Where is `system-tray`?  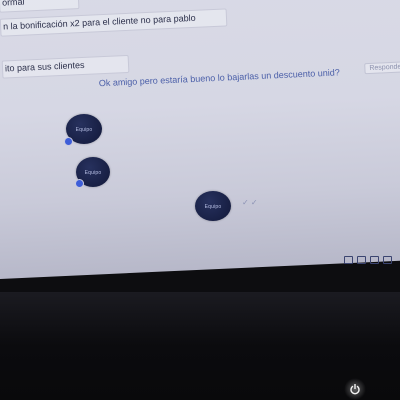 system-tray is located at coordinates (368, 260).